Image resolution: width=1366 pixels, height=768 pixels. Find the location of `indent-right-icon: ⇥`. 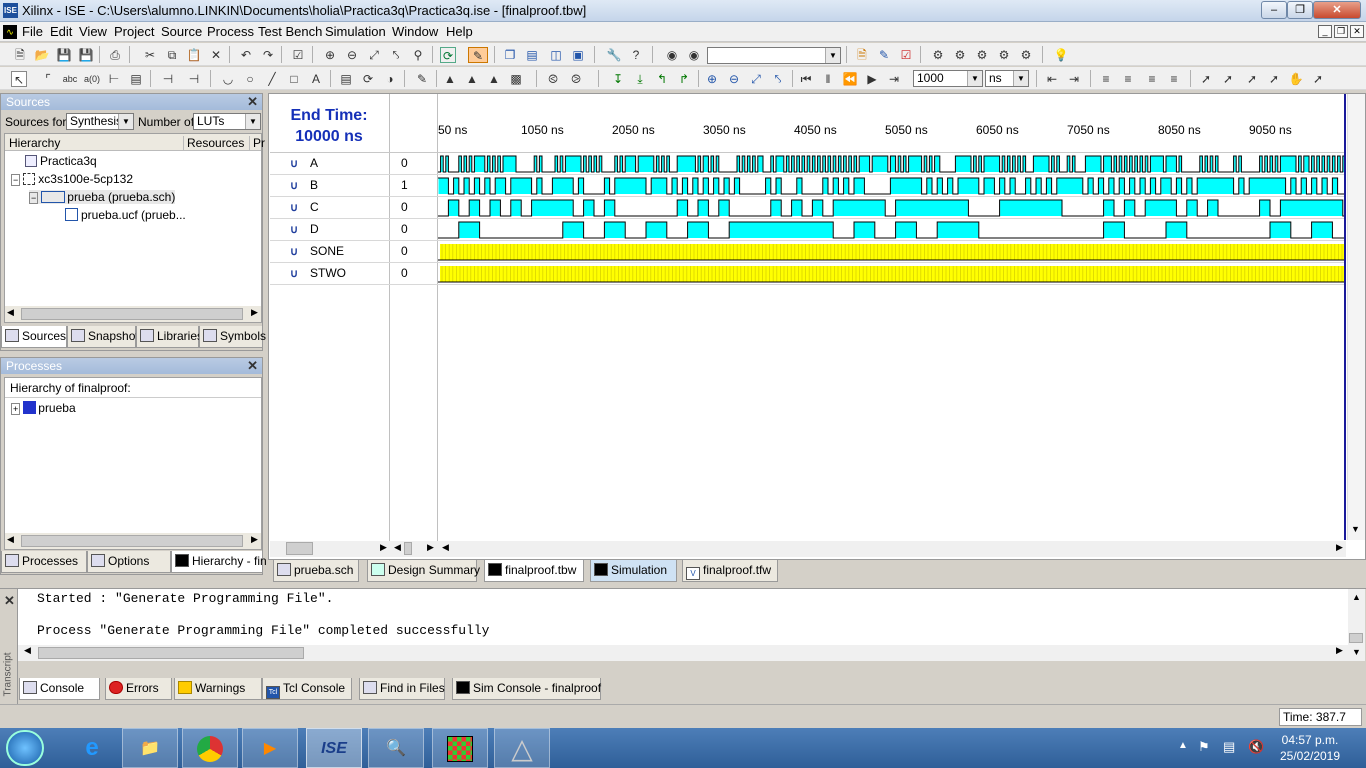

indent-right-icon: ⇥ is located at coordinates (1074, 79).